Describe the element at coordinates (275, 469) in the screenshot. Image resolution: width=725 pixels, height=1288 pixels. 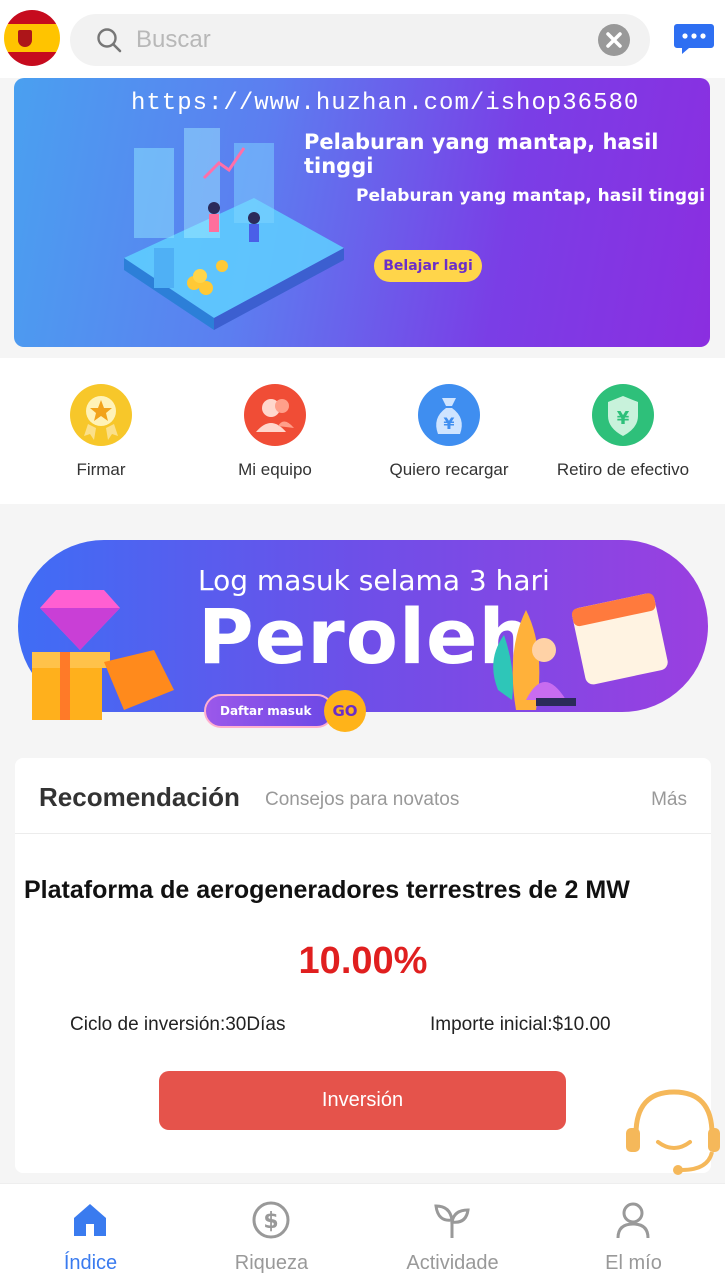
I see `quick-action-label: Mi equipo` at that location.